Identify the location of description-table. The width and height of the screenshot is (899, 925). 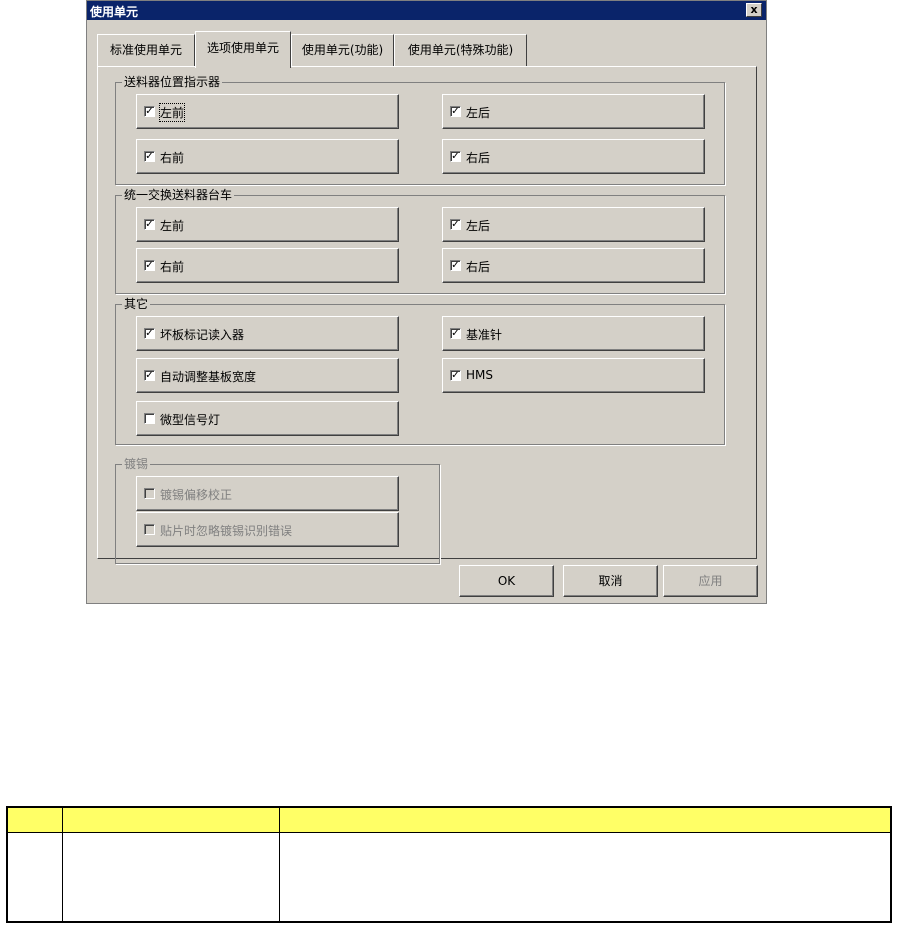
(449, 864).